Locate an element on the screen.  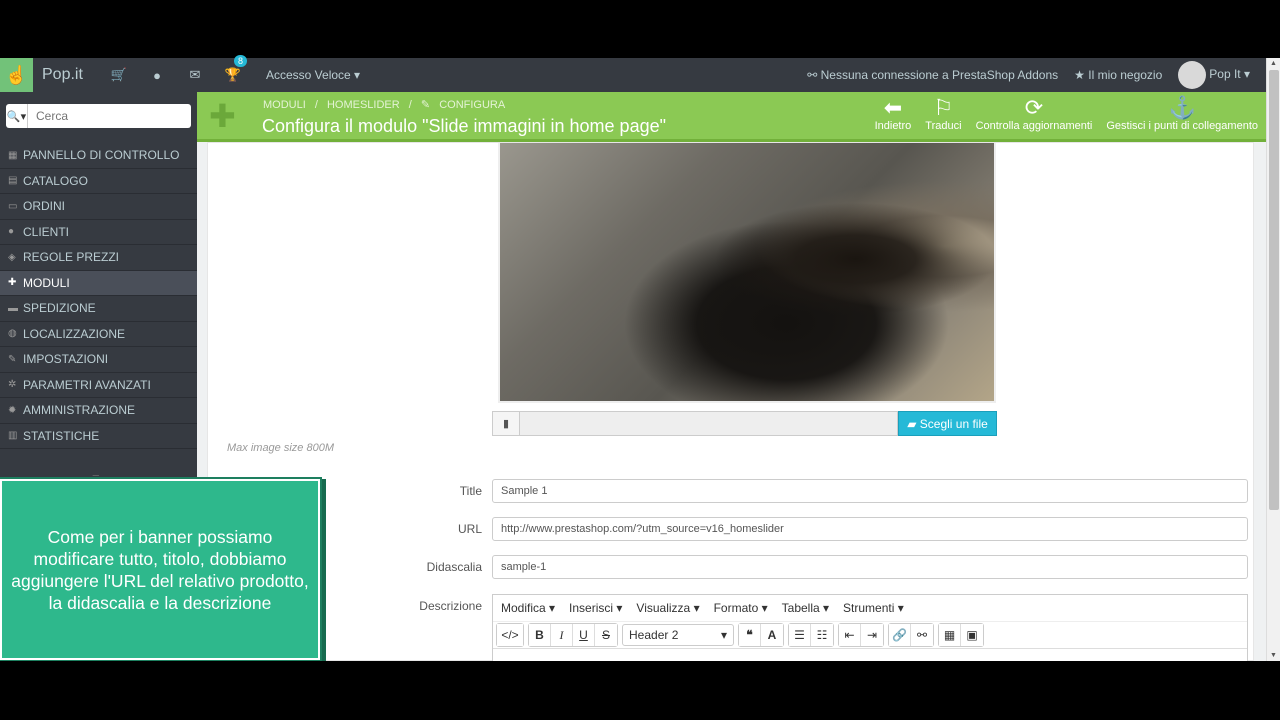
dashboard-icon: ▦ is located at coordinates (13, 155).